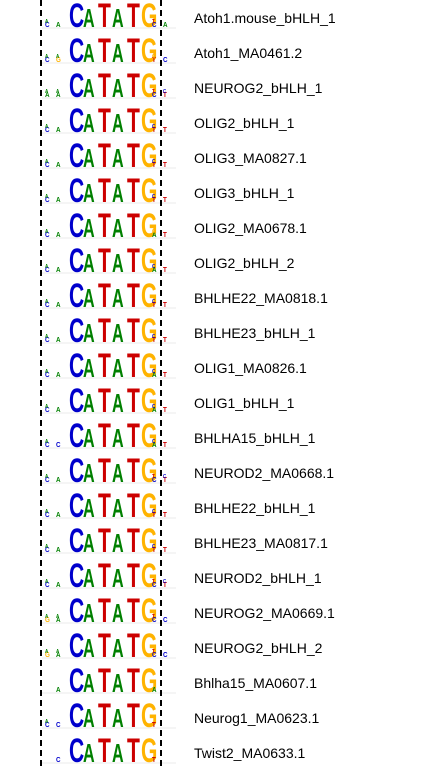  I want to click on motif-label: OLIG2_MA0678.1, so click(250, 228).